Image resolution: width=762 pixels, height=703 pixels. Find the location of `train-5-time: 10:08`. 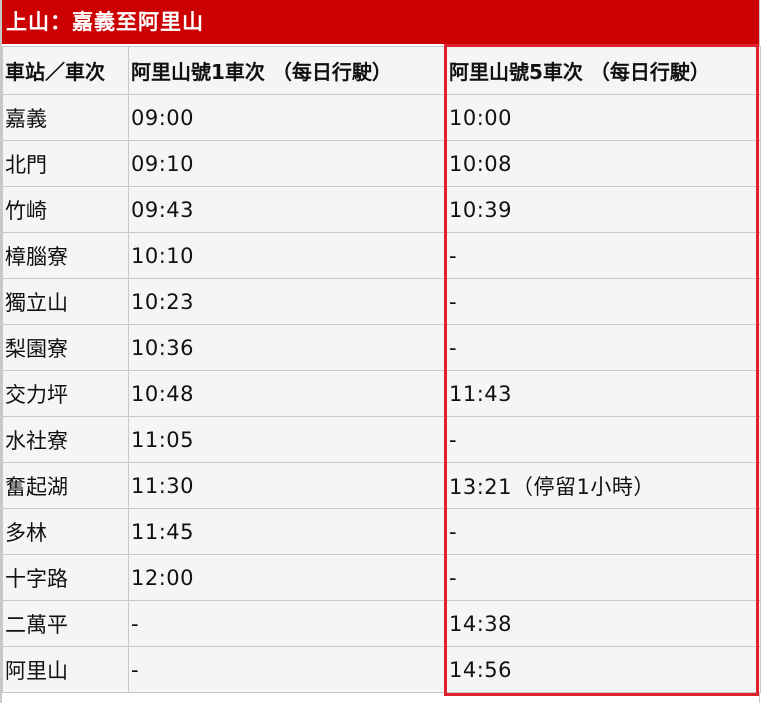

train-5-time: 10:08 is located at coordinates (603, 163).